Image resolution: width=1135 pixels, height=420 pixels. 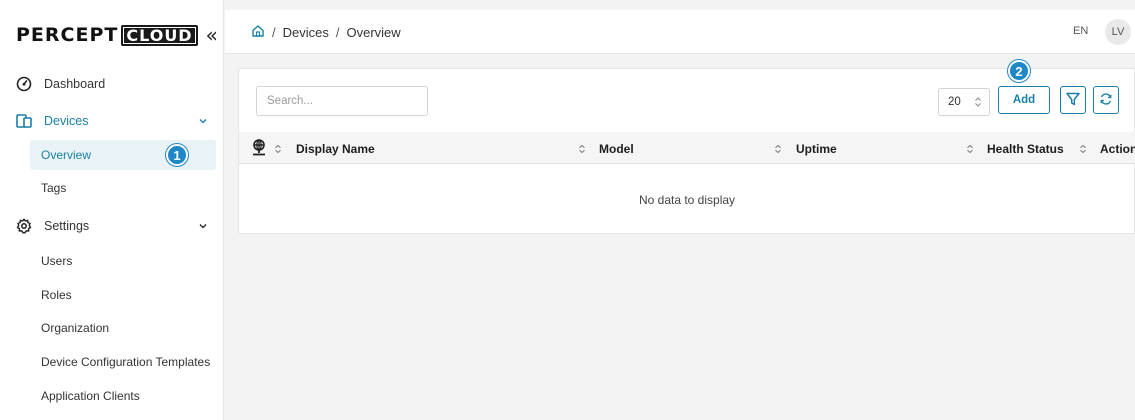 What do you see at coordinates (335, 149) in the screenshot?
I see `column-display-name: Display Name` at bounding box center [335, 149].